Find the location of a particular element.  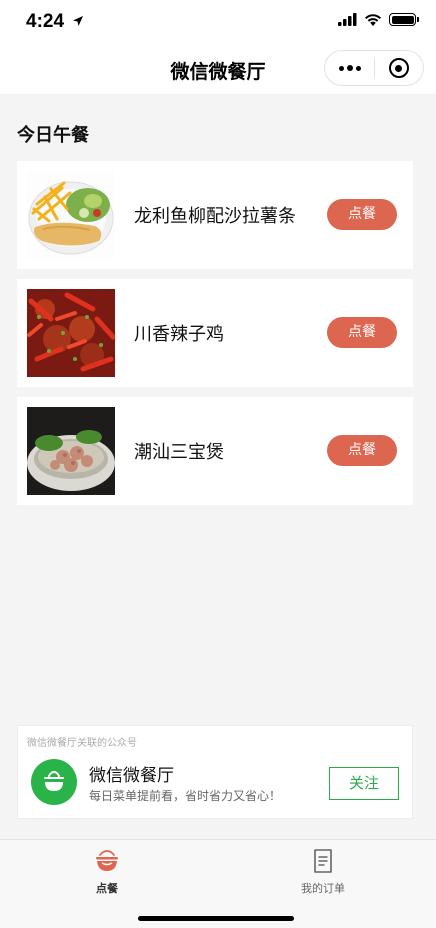

tab-my-orders: 我的订单 is located at coordinates (323, 872).